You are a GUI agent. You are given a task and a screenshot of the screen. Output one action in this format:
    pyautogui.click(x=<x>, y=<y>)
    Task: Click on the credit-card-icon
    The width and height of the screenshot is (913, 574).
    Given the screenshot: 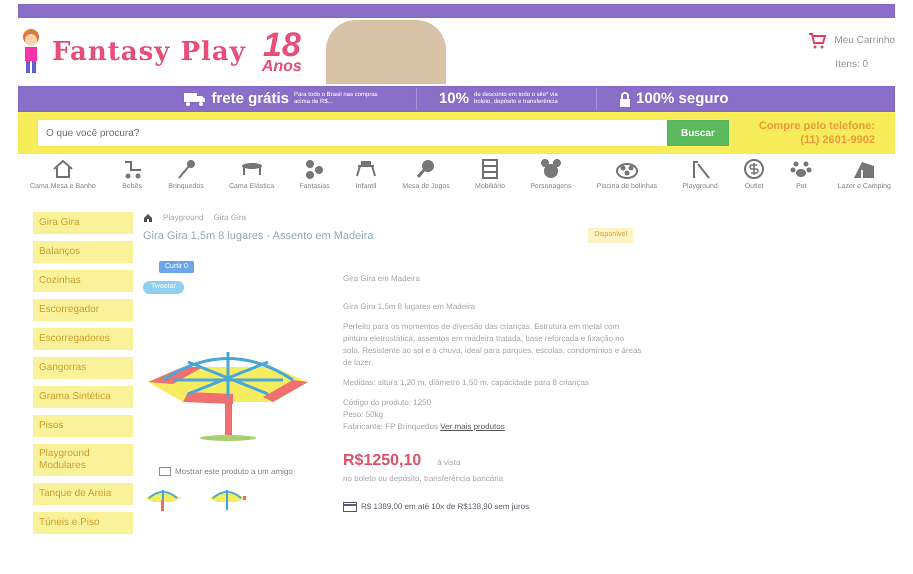 What is the action you would take?
    pyautogui.click(x=350, y=507)
    